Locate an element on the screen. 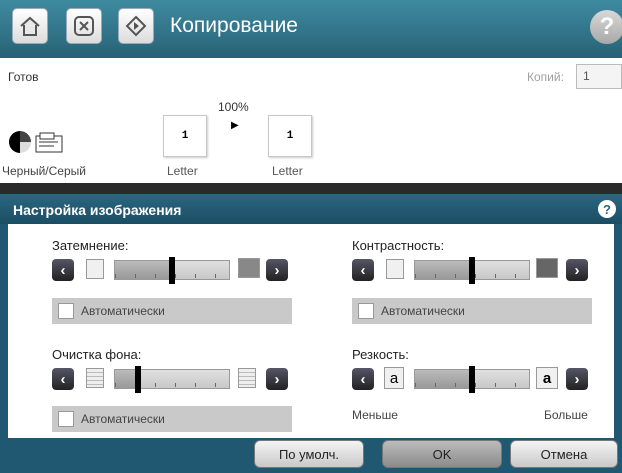 The height and width of the screenshot is (473, 622). darkness-decrease-button: ‹ is located at coordinates (63, 270).